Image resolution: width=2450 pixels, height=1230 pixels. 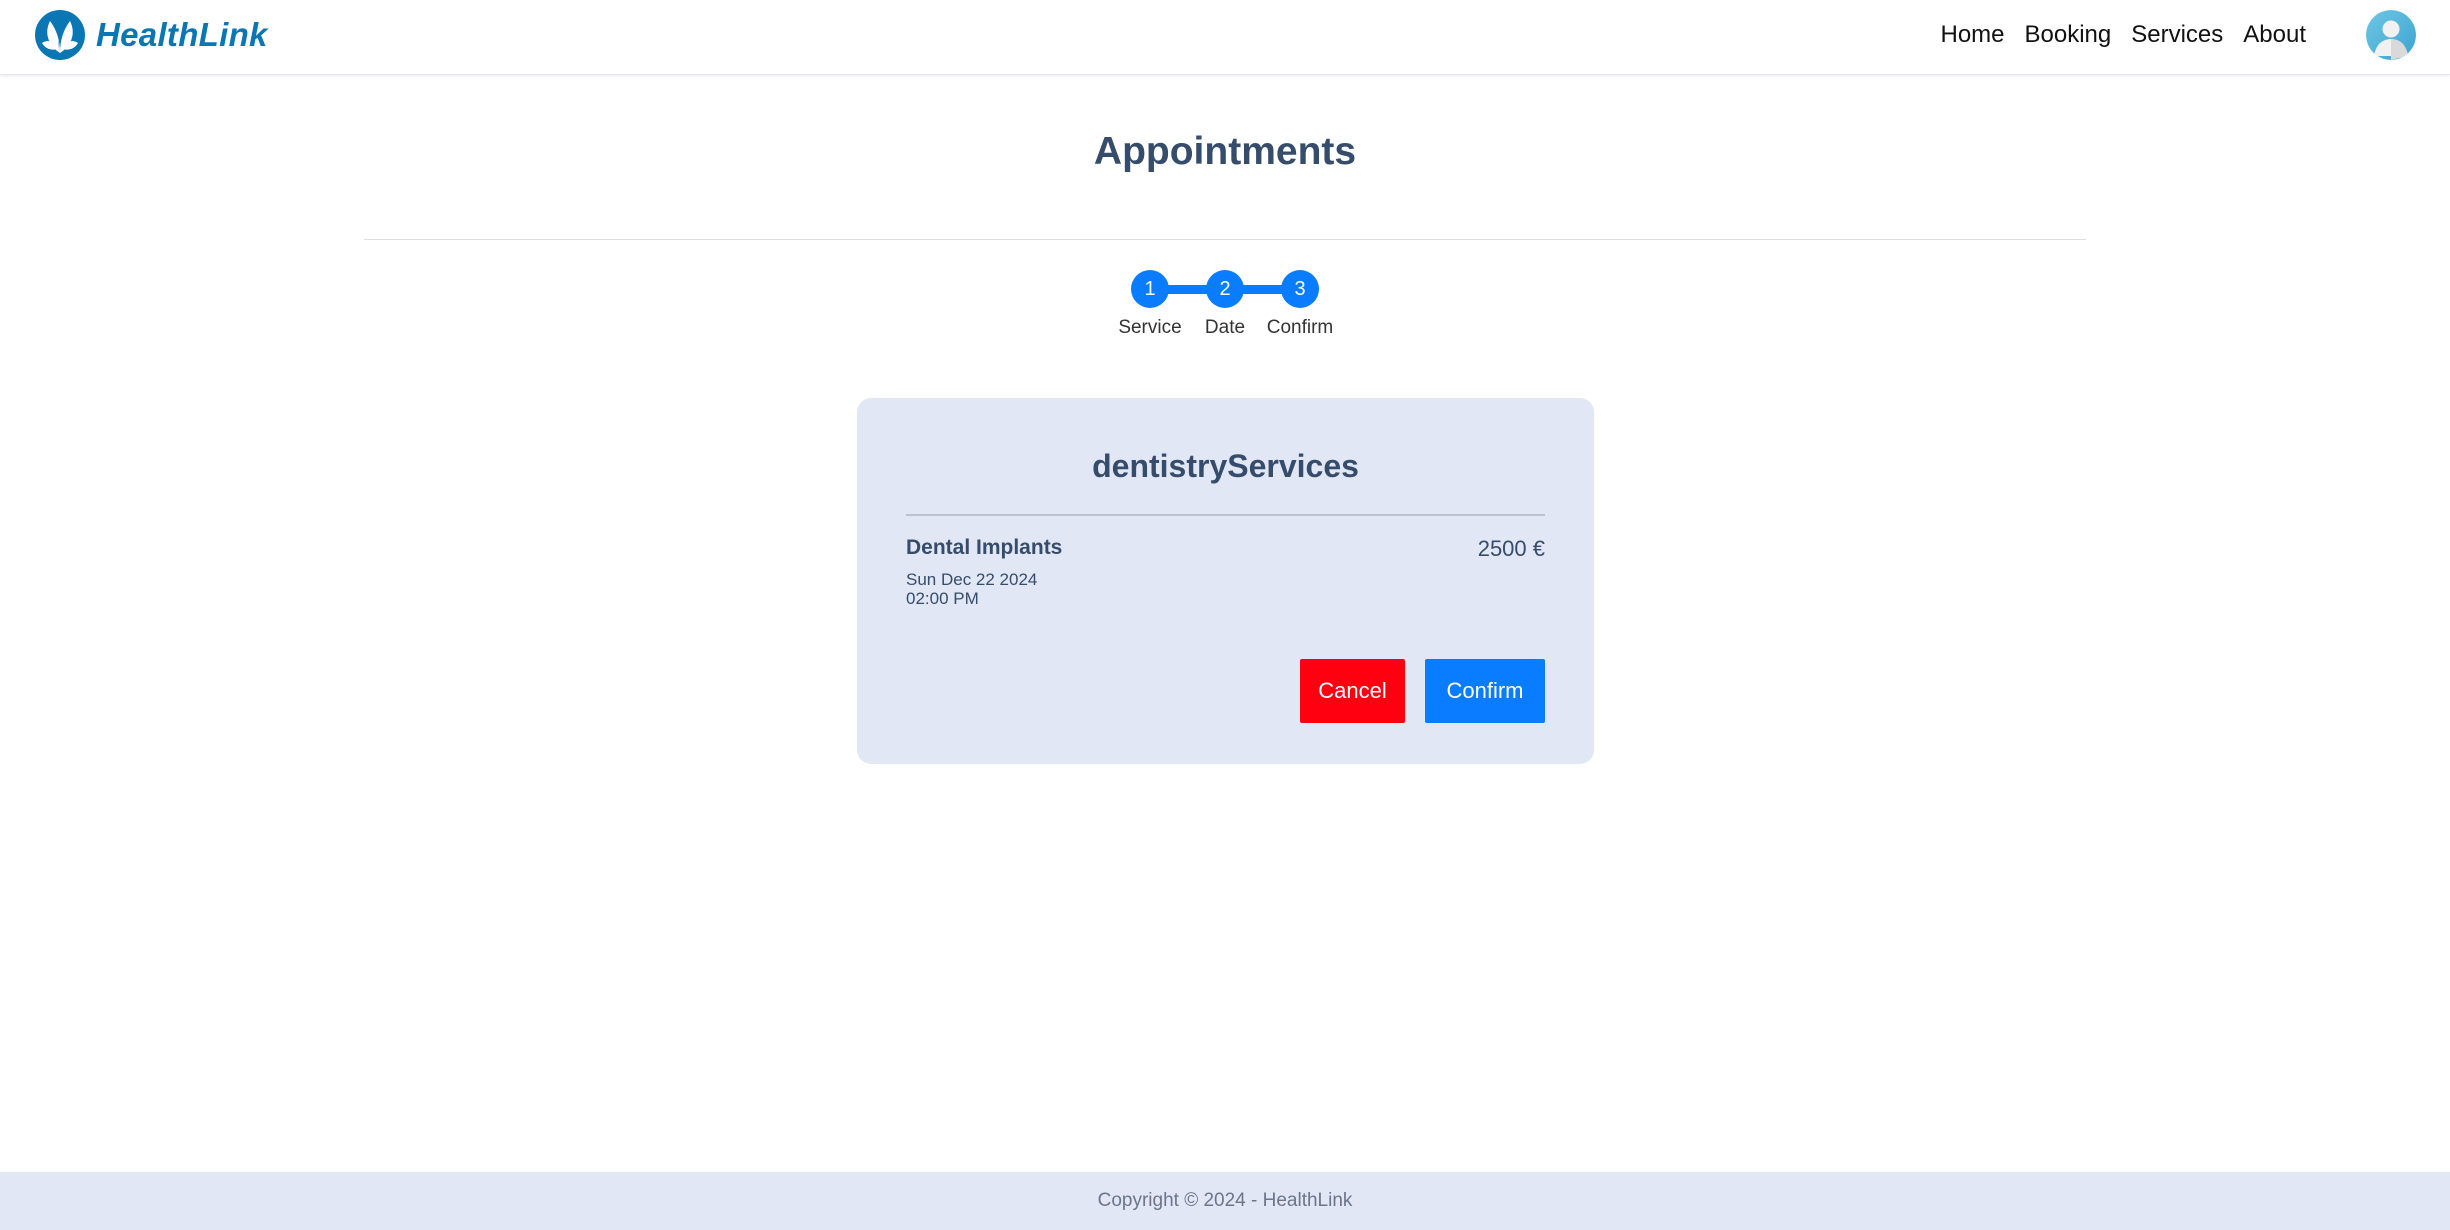 What do you see at coordinates (942, 598) in the screenshot?
I see `appointment-time: 02:00 PM` at bounding box center [942, 598].